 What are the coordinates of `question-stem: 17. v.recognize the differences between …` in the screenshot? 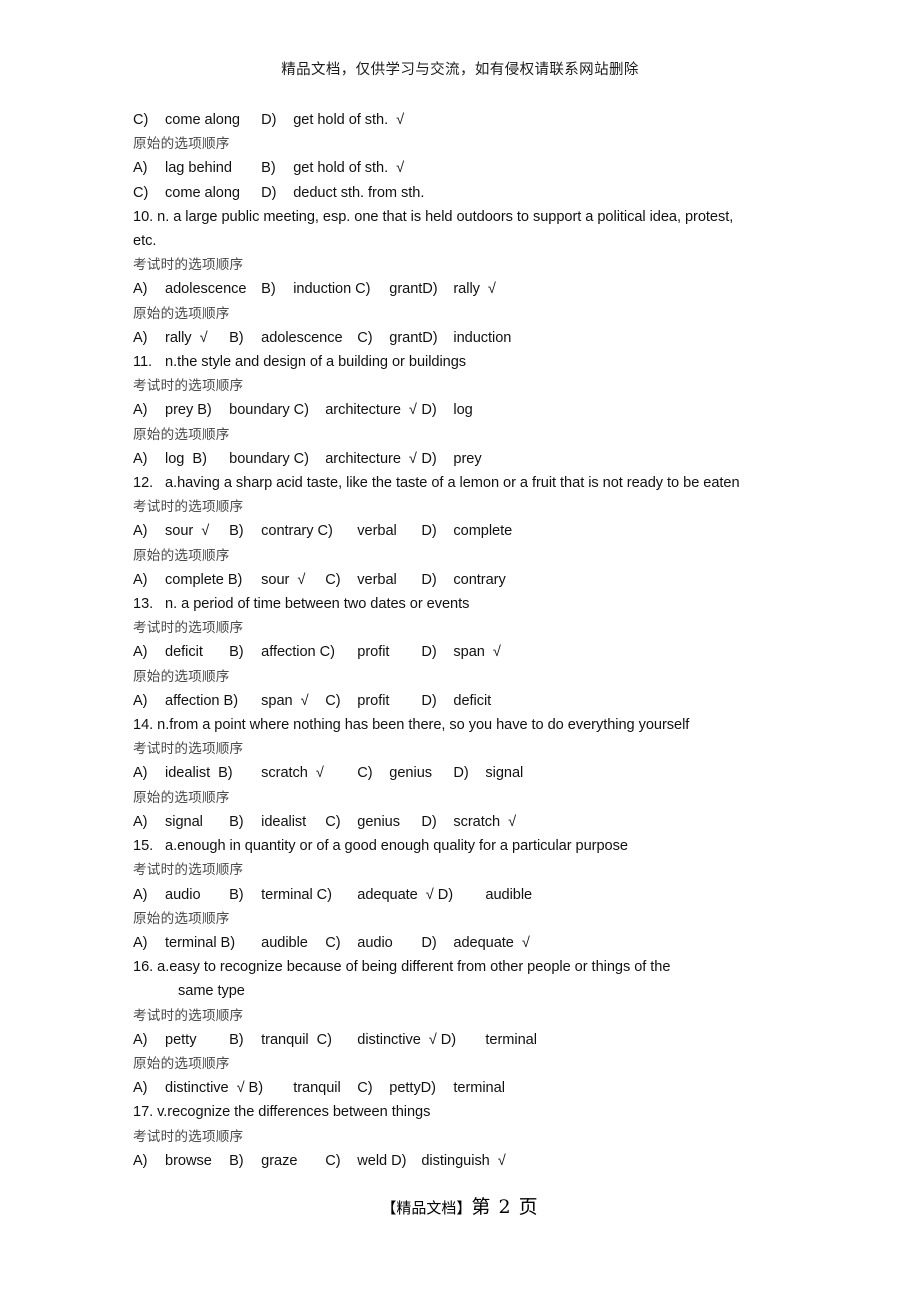 It's located at (282, 1112).